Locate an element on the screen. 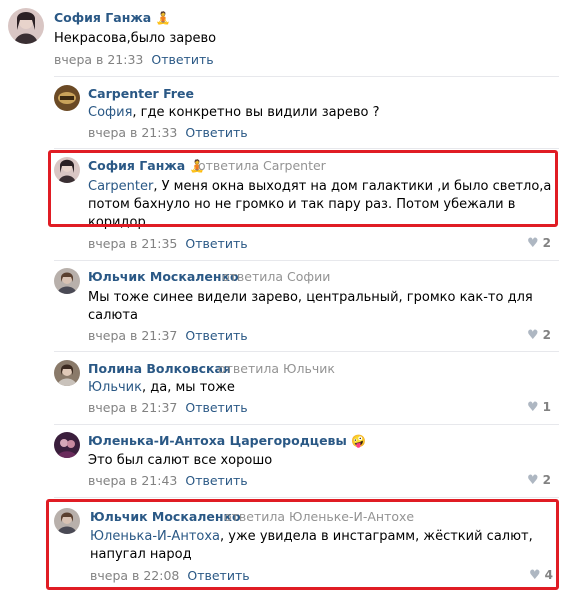 The width and height of the screenshot is (566, 599). like-button: ♥ 1 is located at coordinates (539, 407).